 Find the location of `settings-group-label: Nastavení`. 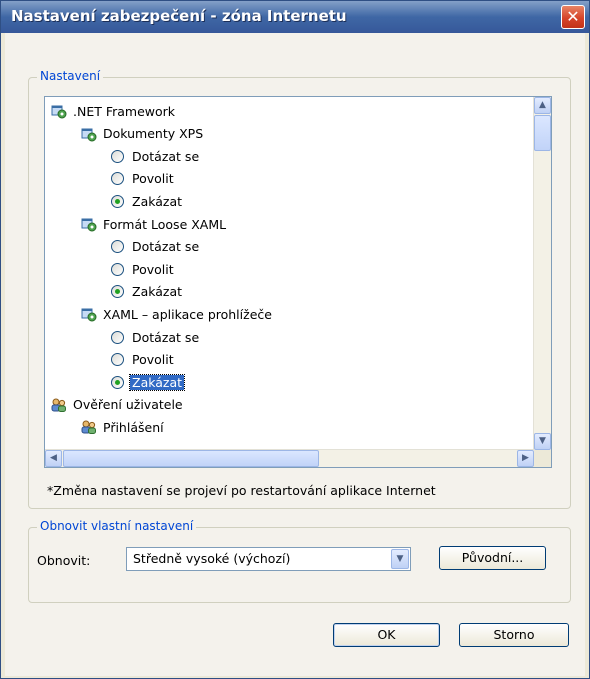

settings-group-label: Nastavení is located at coordinates (70, 76).